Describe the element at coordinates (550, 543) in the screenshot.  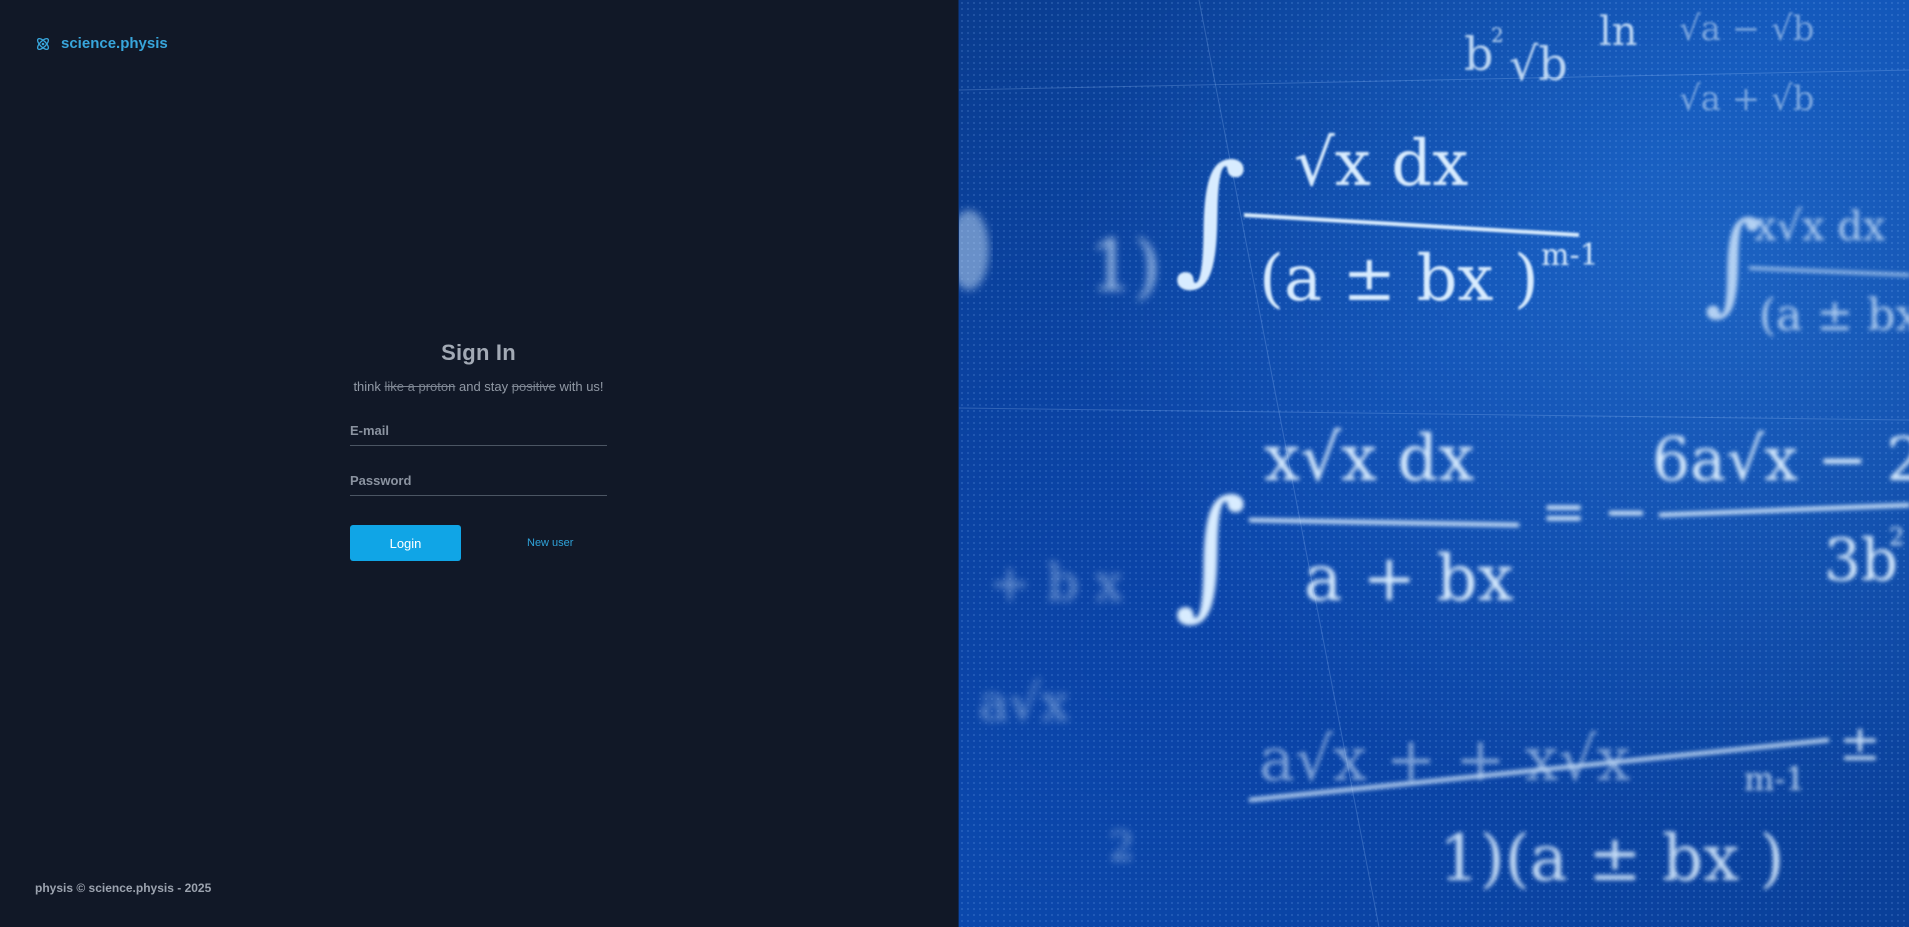
I see `new-user-link: New user` at that location.